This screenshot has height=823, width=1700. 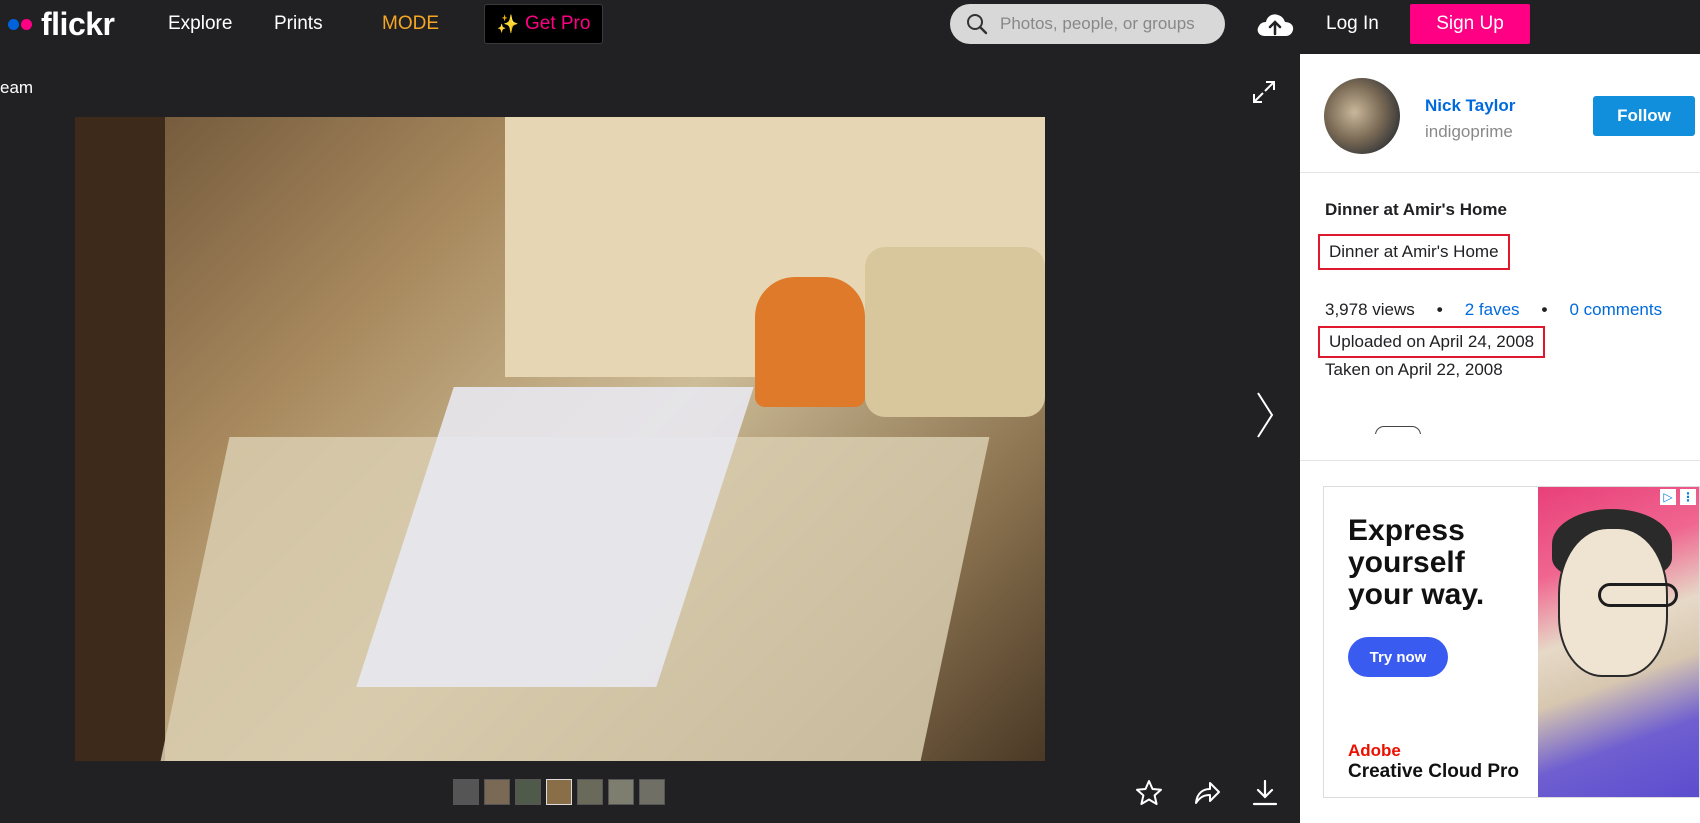 I want to click on photo-stats: 3,978 views • 2 faves • 0 comments, so click(x=1493, y=310).